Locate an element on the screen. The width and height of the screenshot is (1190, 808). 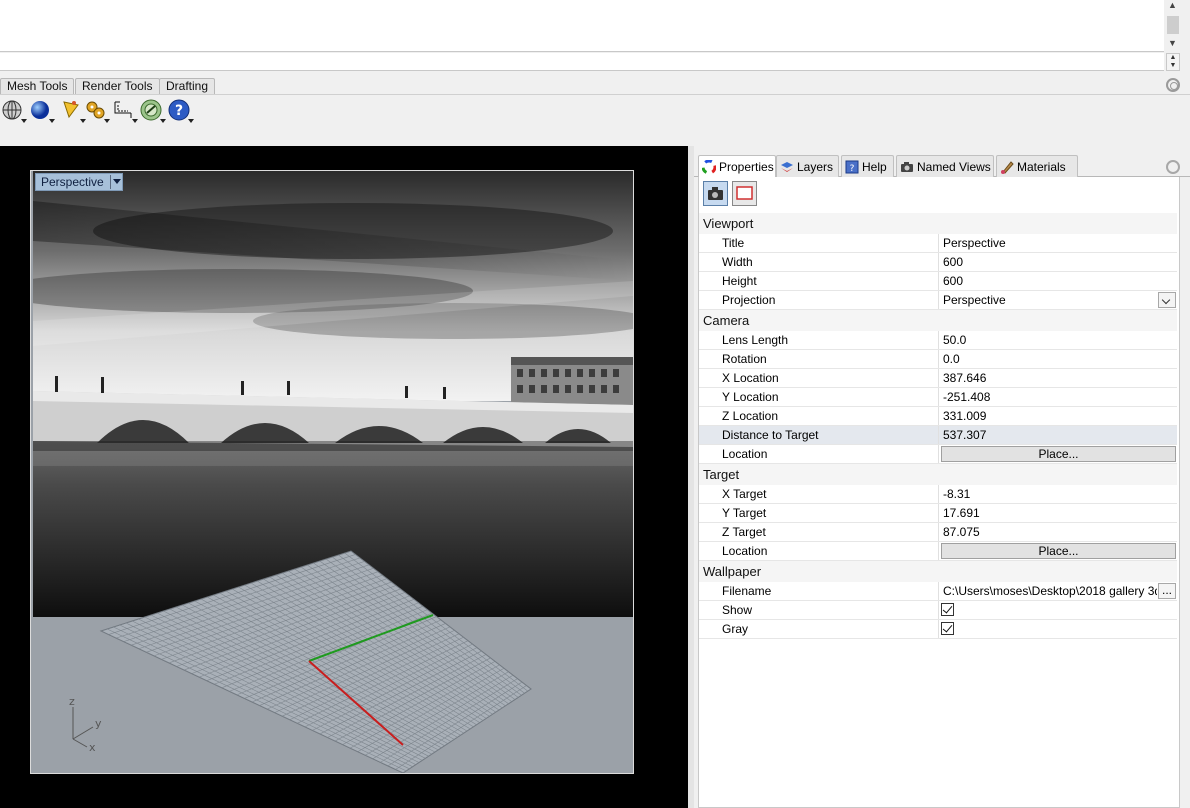
tab-drafting: Drafting is located at coordinates (187, 86).